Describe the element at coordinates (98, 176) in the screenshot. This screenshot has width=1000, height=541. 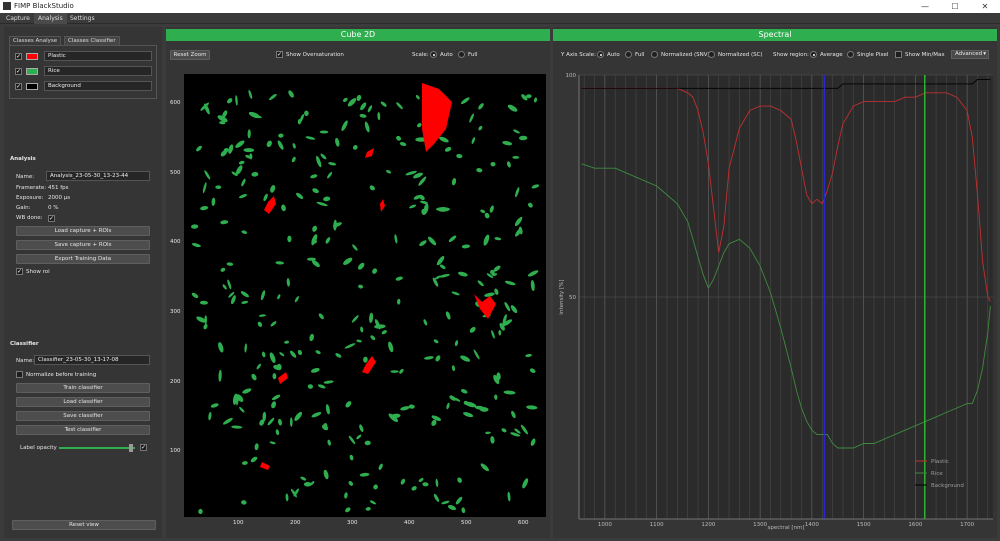
I see `analysis-name-input: Analysis_23-05-30_13-23-44` at that location.